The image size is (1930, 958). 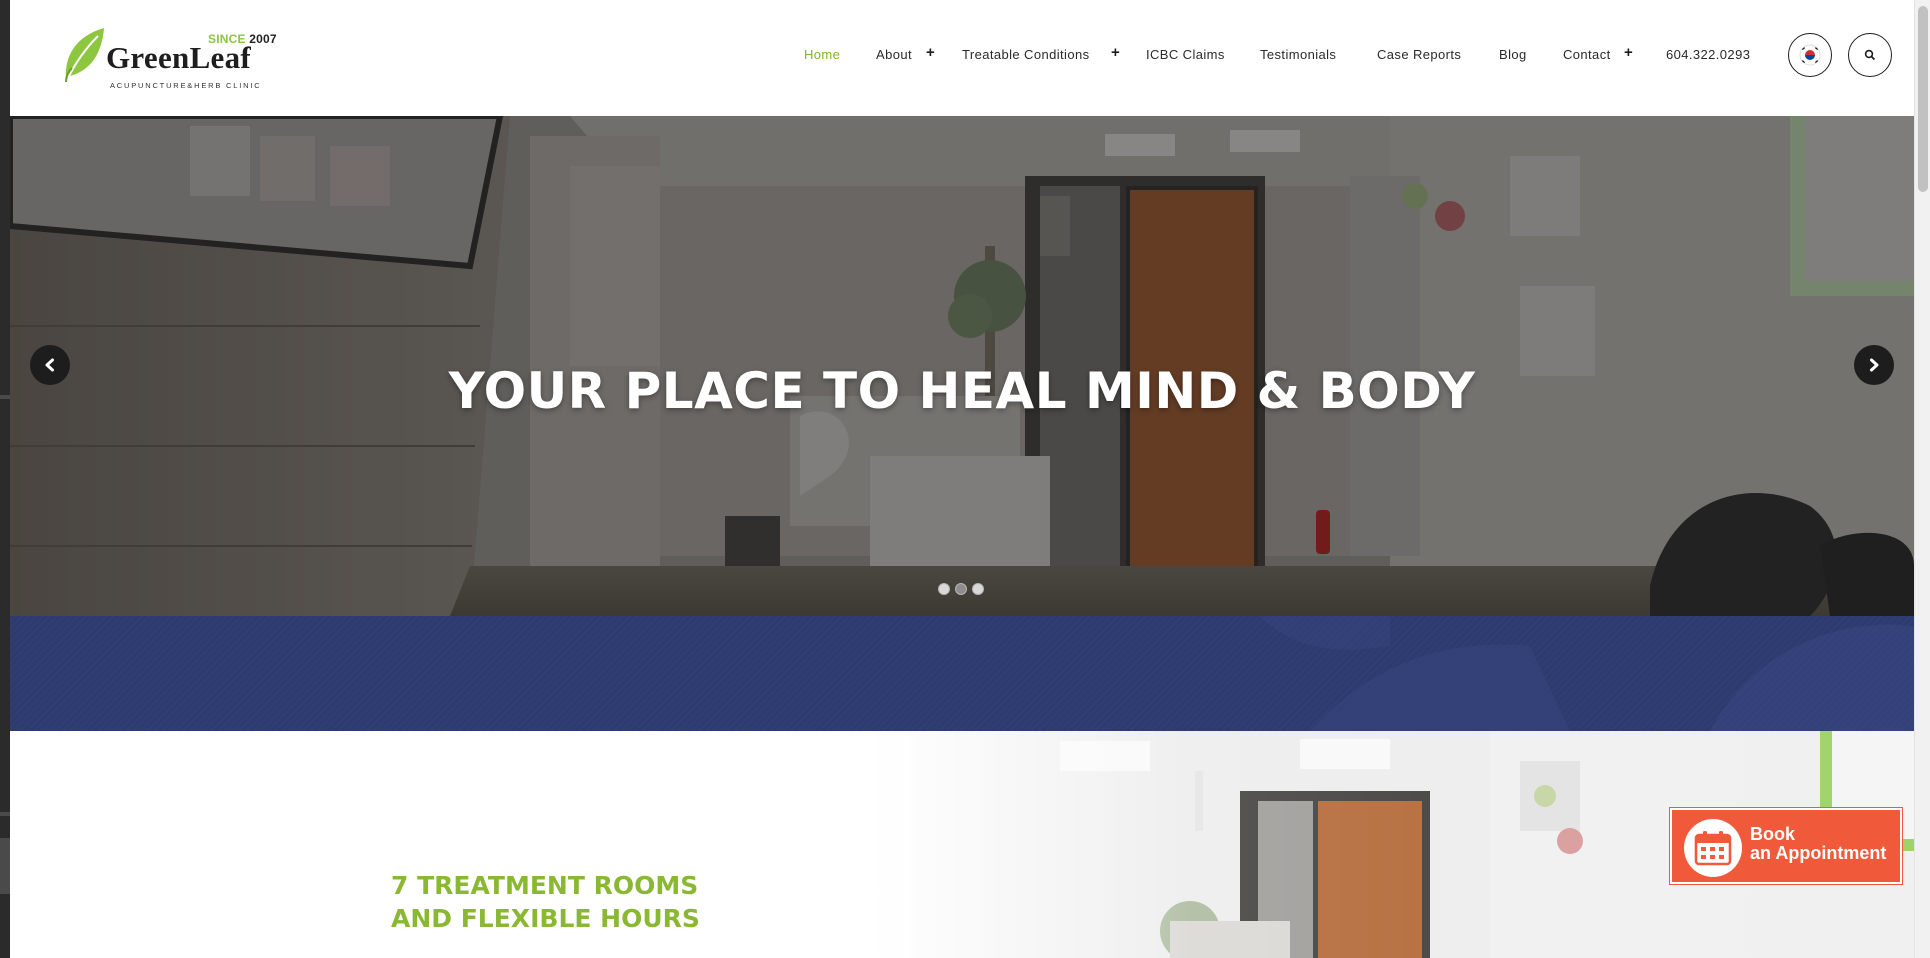 What do you see at coordinates (1708, 54) in the screenshot?
I see `nav-phone: 604.322.0293` at bounding box center [1708, 54].